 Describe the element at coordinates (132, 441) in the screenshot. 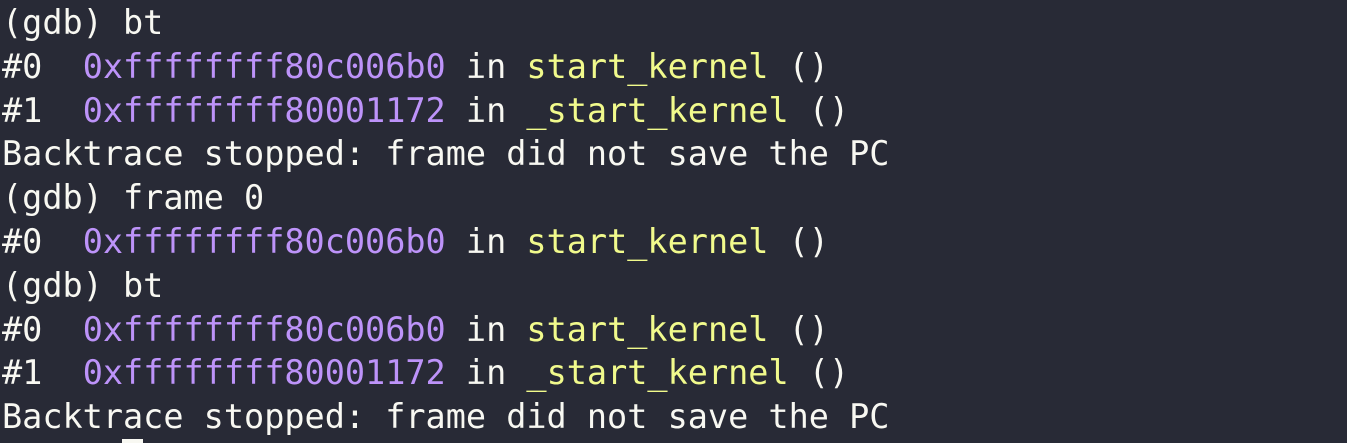

I see `text-cursor` at that location.